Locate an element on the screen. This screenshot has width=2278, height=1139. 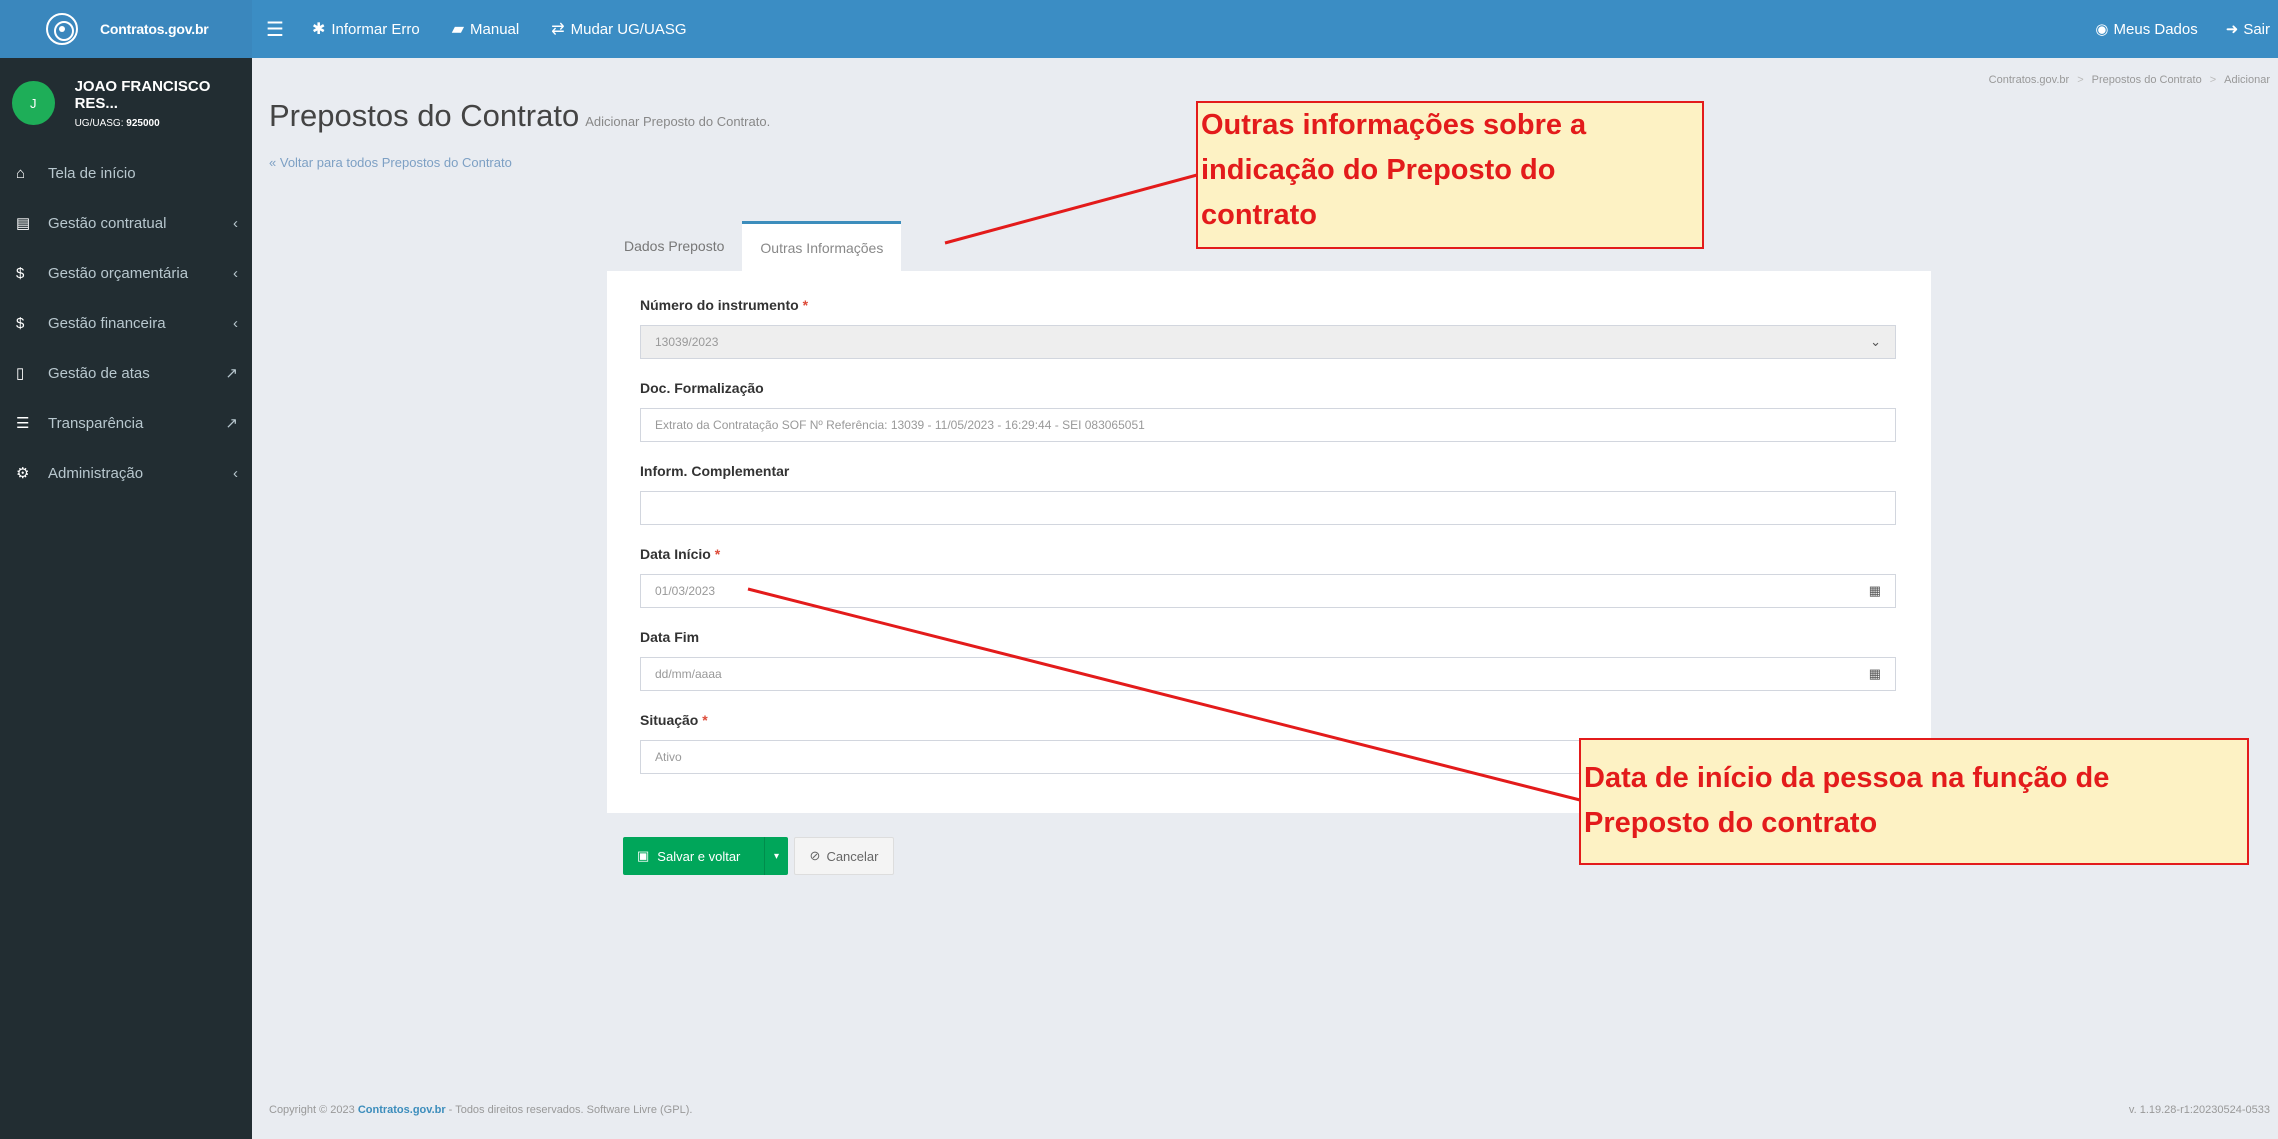
sidebar-item-label: Gestão de atas is located at coordinates (99, 373).